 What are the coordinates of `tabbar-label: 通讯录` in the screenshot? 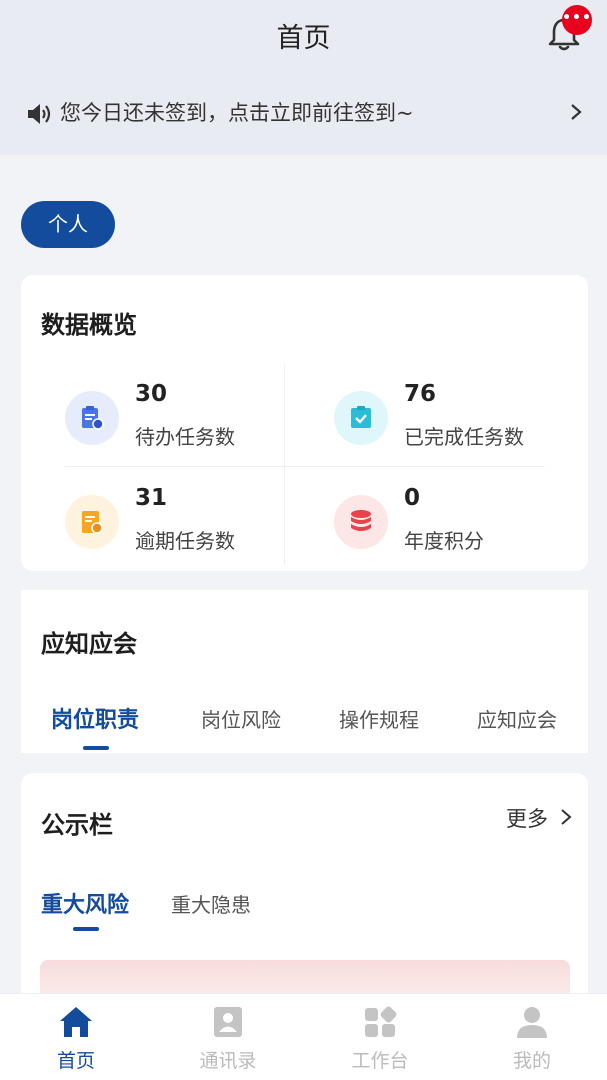 It's located at (228, 1061).